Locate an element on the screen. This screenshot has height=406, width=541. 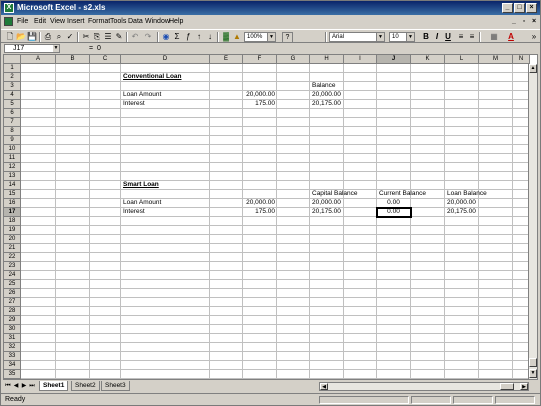
row-header-23: 23 is located at coordinates (12, 266).